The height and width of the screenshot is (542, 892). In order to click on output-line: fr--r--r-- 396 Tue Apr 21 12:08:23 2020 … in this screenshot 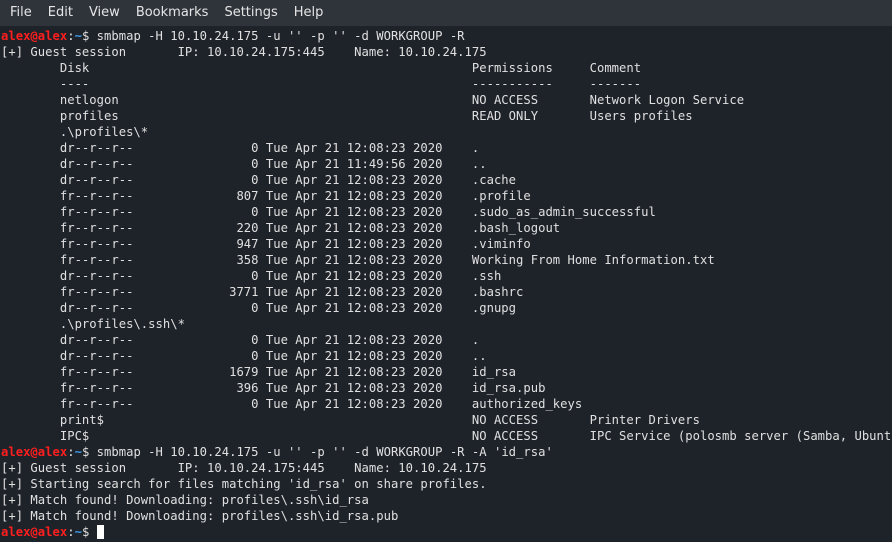, I will do `click(273, 388)`.